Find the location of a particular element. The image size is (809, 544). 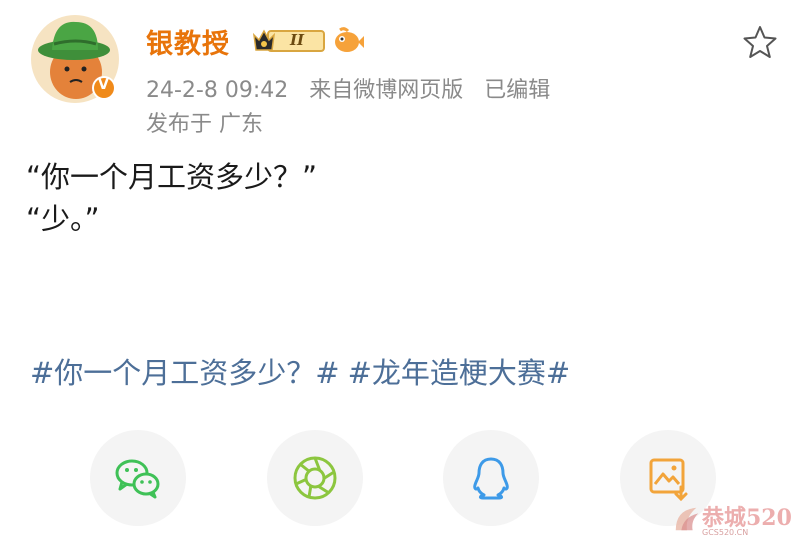

share-wechat-button is located at coordinates (138, 478).